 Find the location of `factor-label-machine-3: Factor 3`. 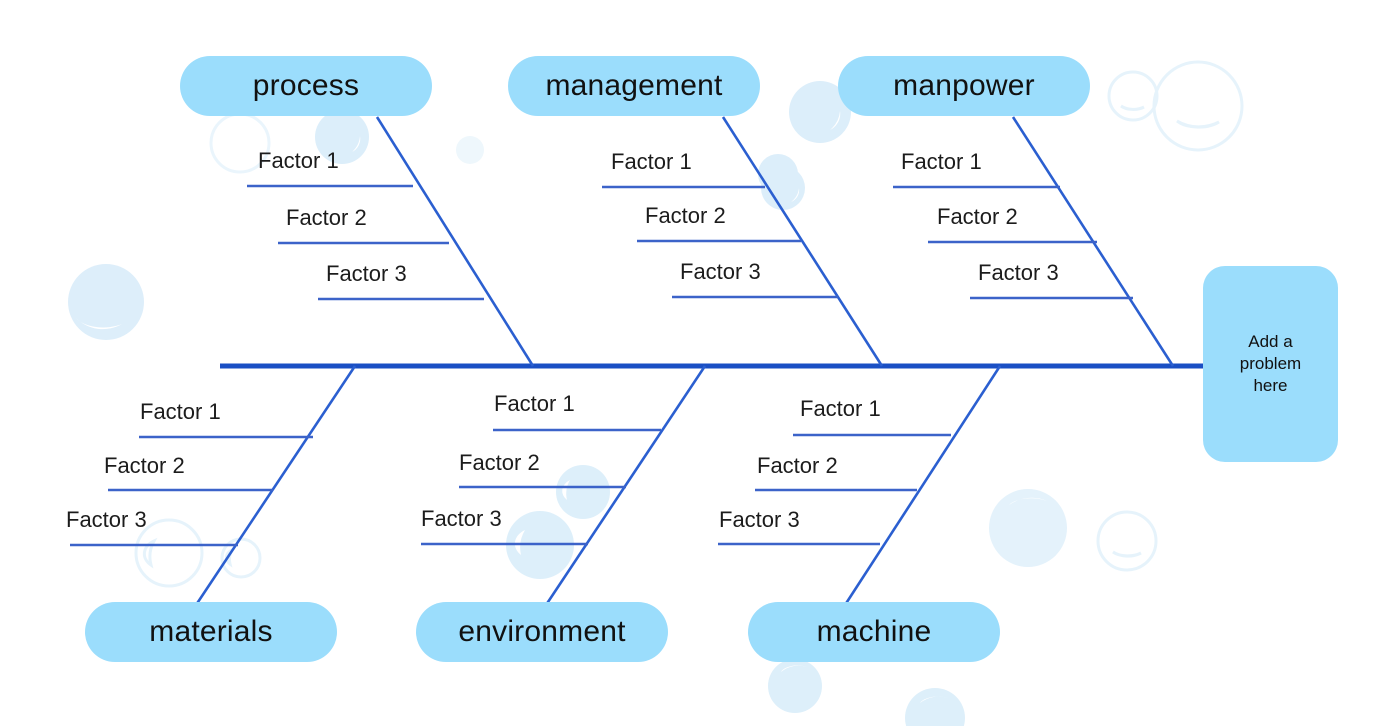

factor-label-machine-3: Factor 3 is located at coordinates (759, 520).